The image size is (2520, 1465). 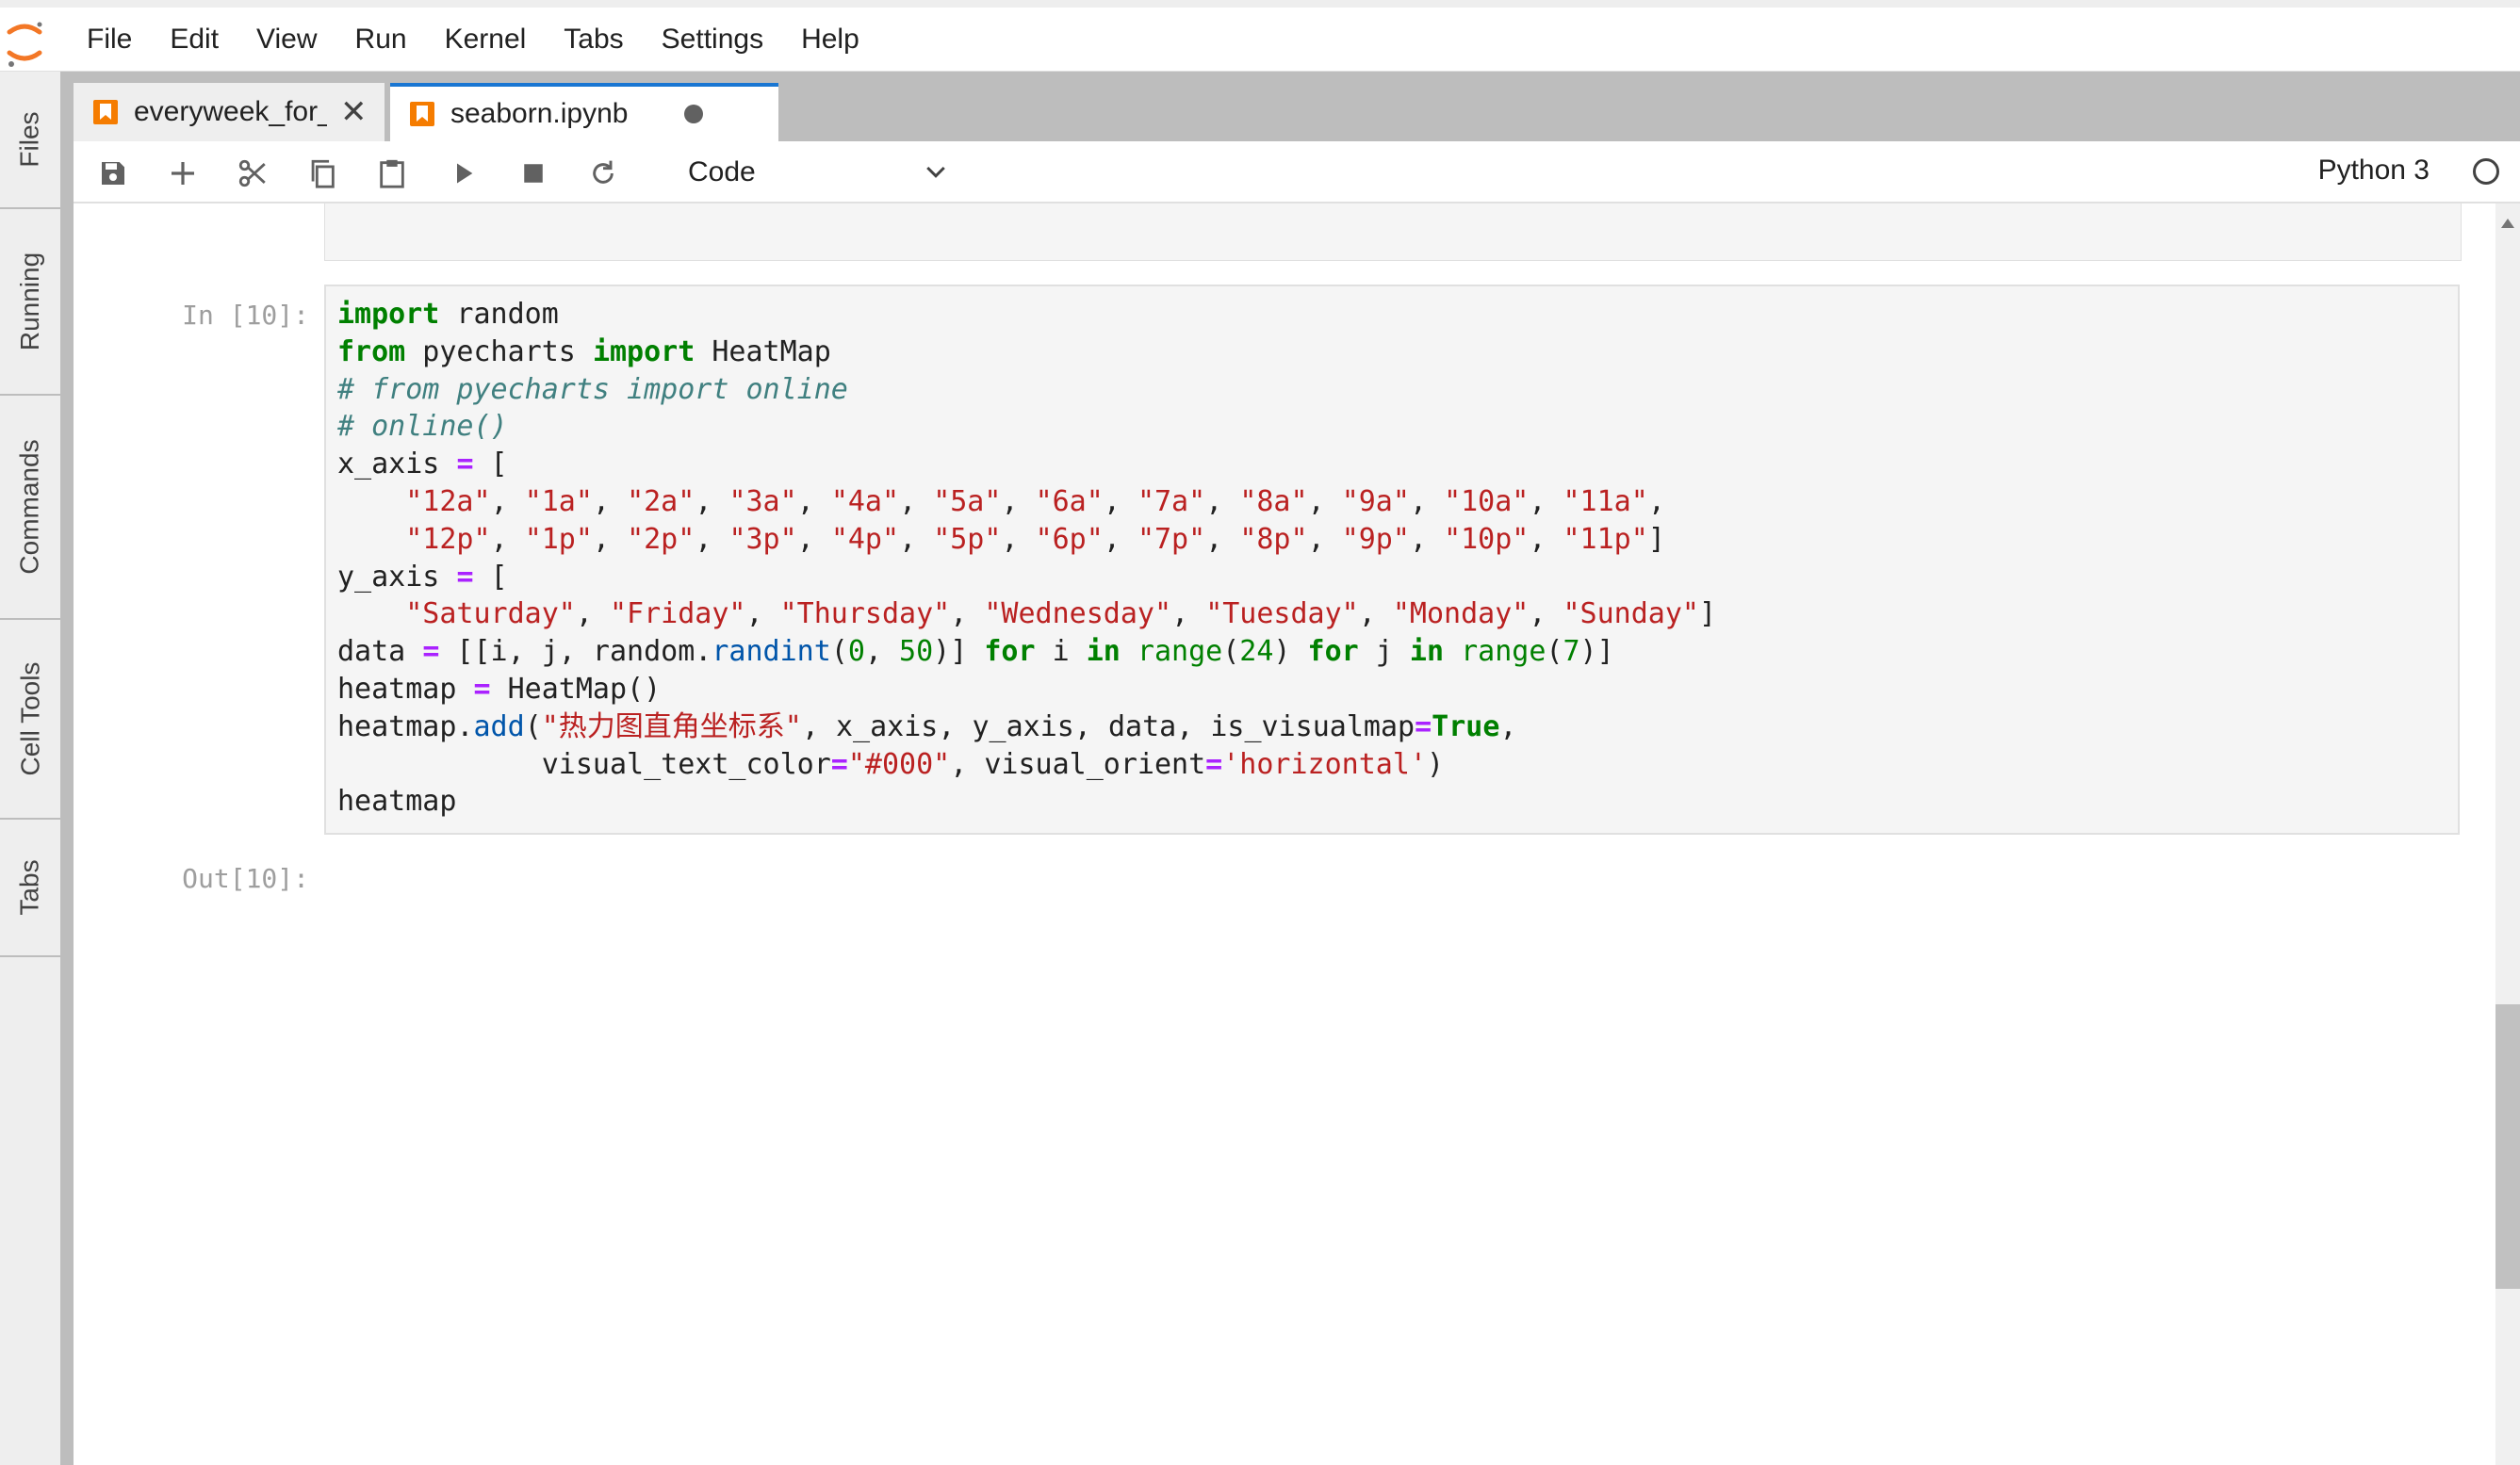 What do you see at coordinates (286, 40) in the screenshot?
I see `menu-view: View` at bounding box center [286, 40].